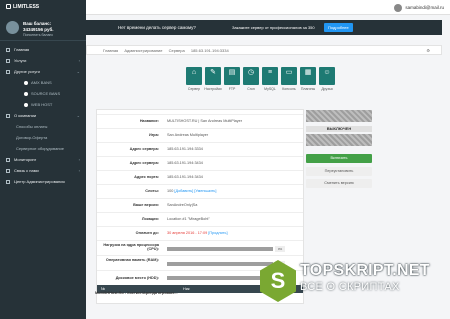 The height and width of the screenshot is (319, 450). Describe the element at coordinates (217, 233) in the screenshot. I see `renew-link: [Продлить]` at that location.